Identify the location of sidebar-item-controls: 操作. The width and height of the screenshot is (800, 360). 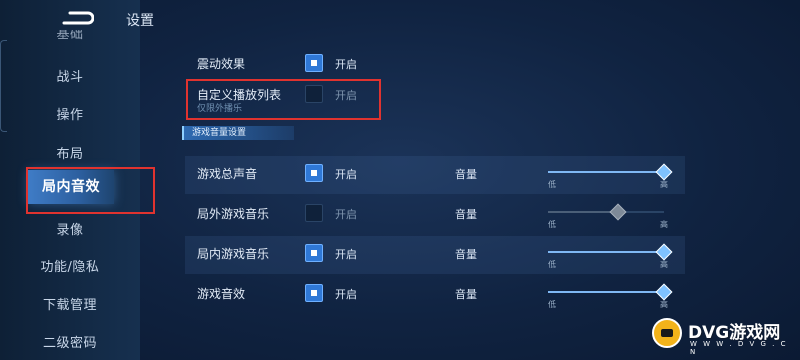
(70, 113).